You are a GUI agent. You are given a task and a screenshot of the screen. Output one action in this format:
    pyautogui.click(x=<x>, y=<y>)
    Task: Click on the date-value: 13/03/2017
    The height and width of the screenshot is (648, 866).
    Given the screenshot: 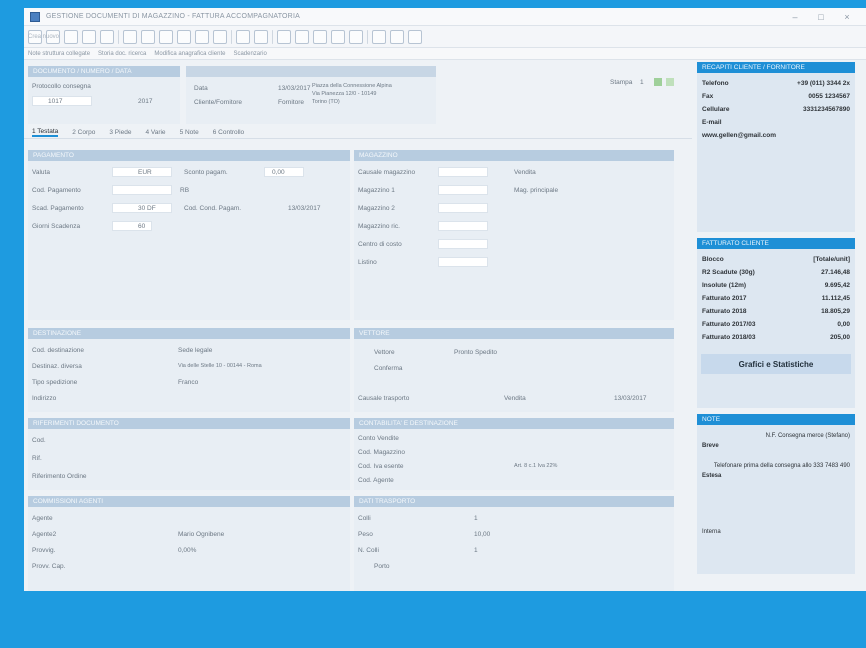 What is the action you would take?
    pyautogui.click(x=294, y=88)
    